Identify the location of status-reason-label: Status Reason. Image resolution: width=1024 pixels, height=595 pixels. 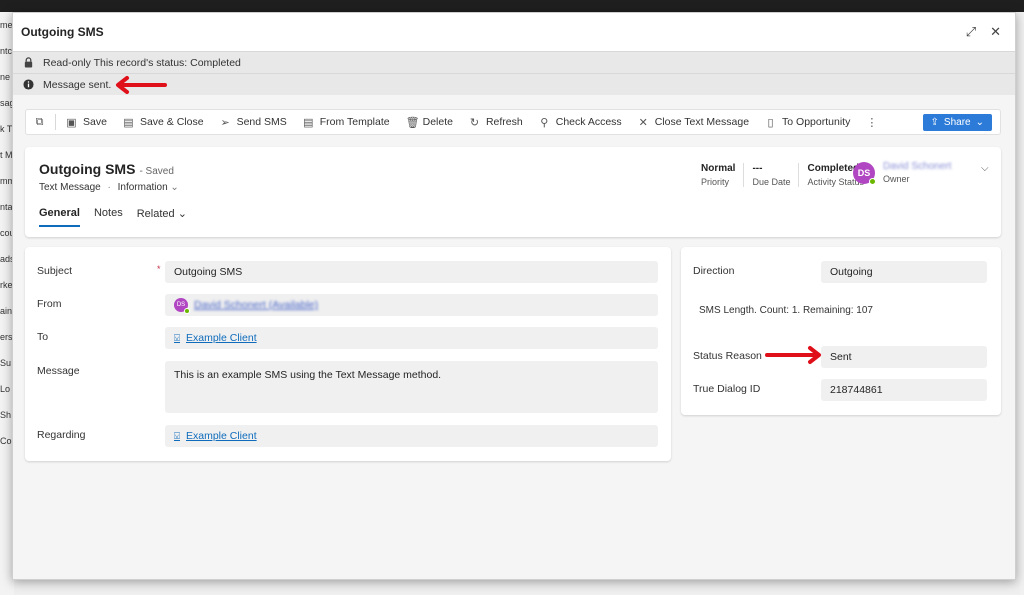
(727, 356).